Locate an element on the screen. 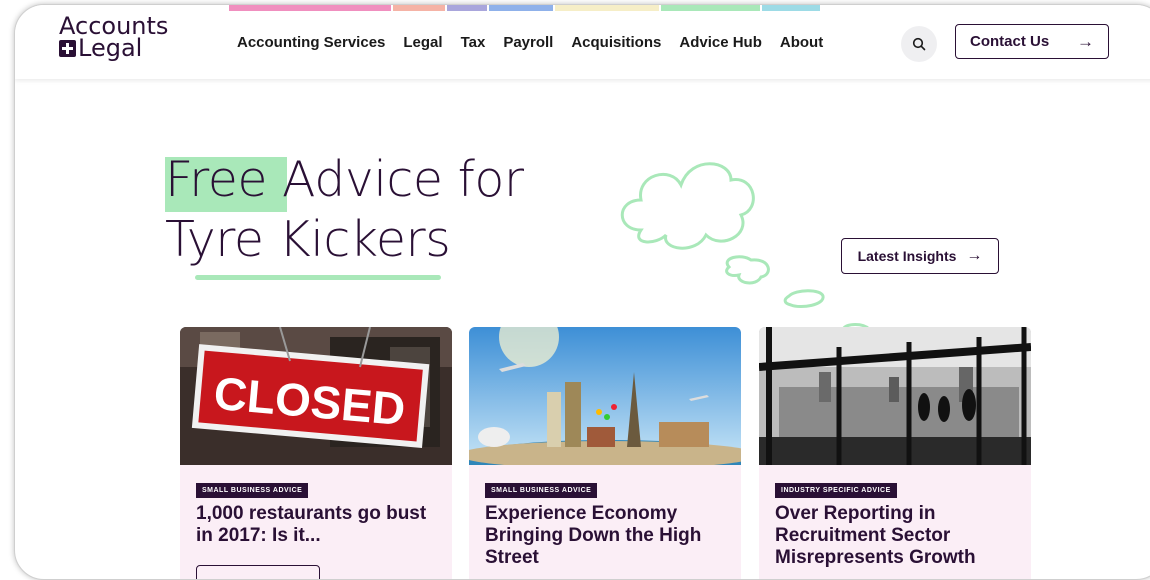  latest-insights-button: Latest Insights → is located at coordinates (920, 256).